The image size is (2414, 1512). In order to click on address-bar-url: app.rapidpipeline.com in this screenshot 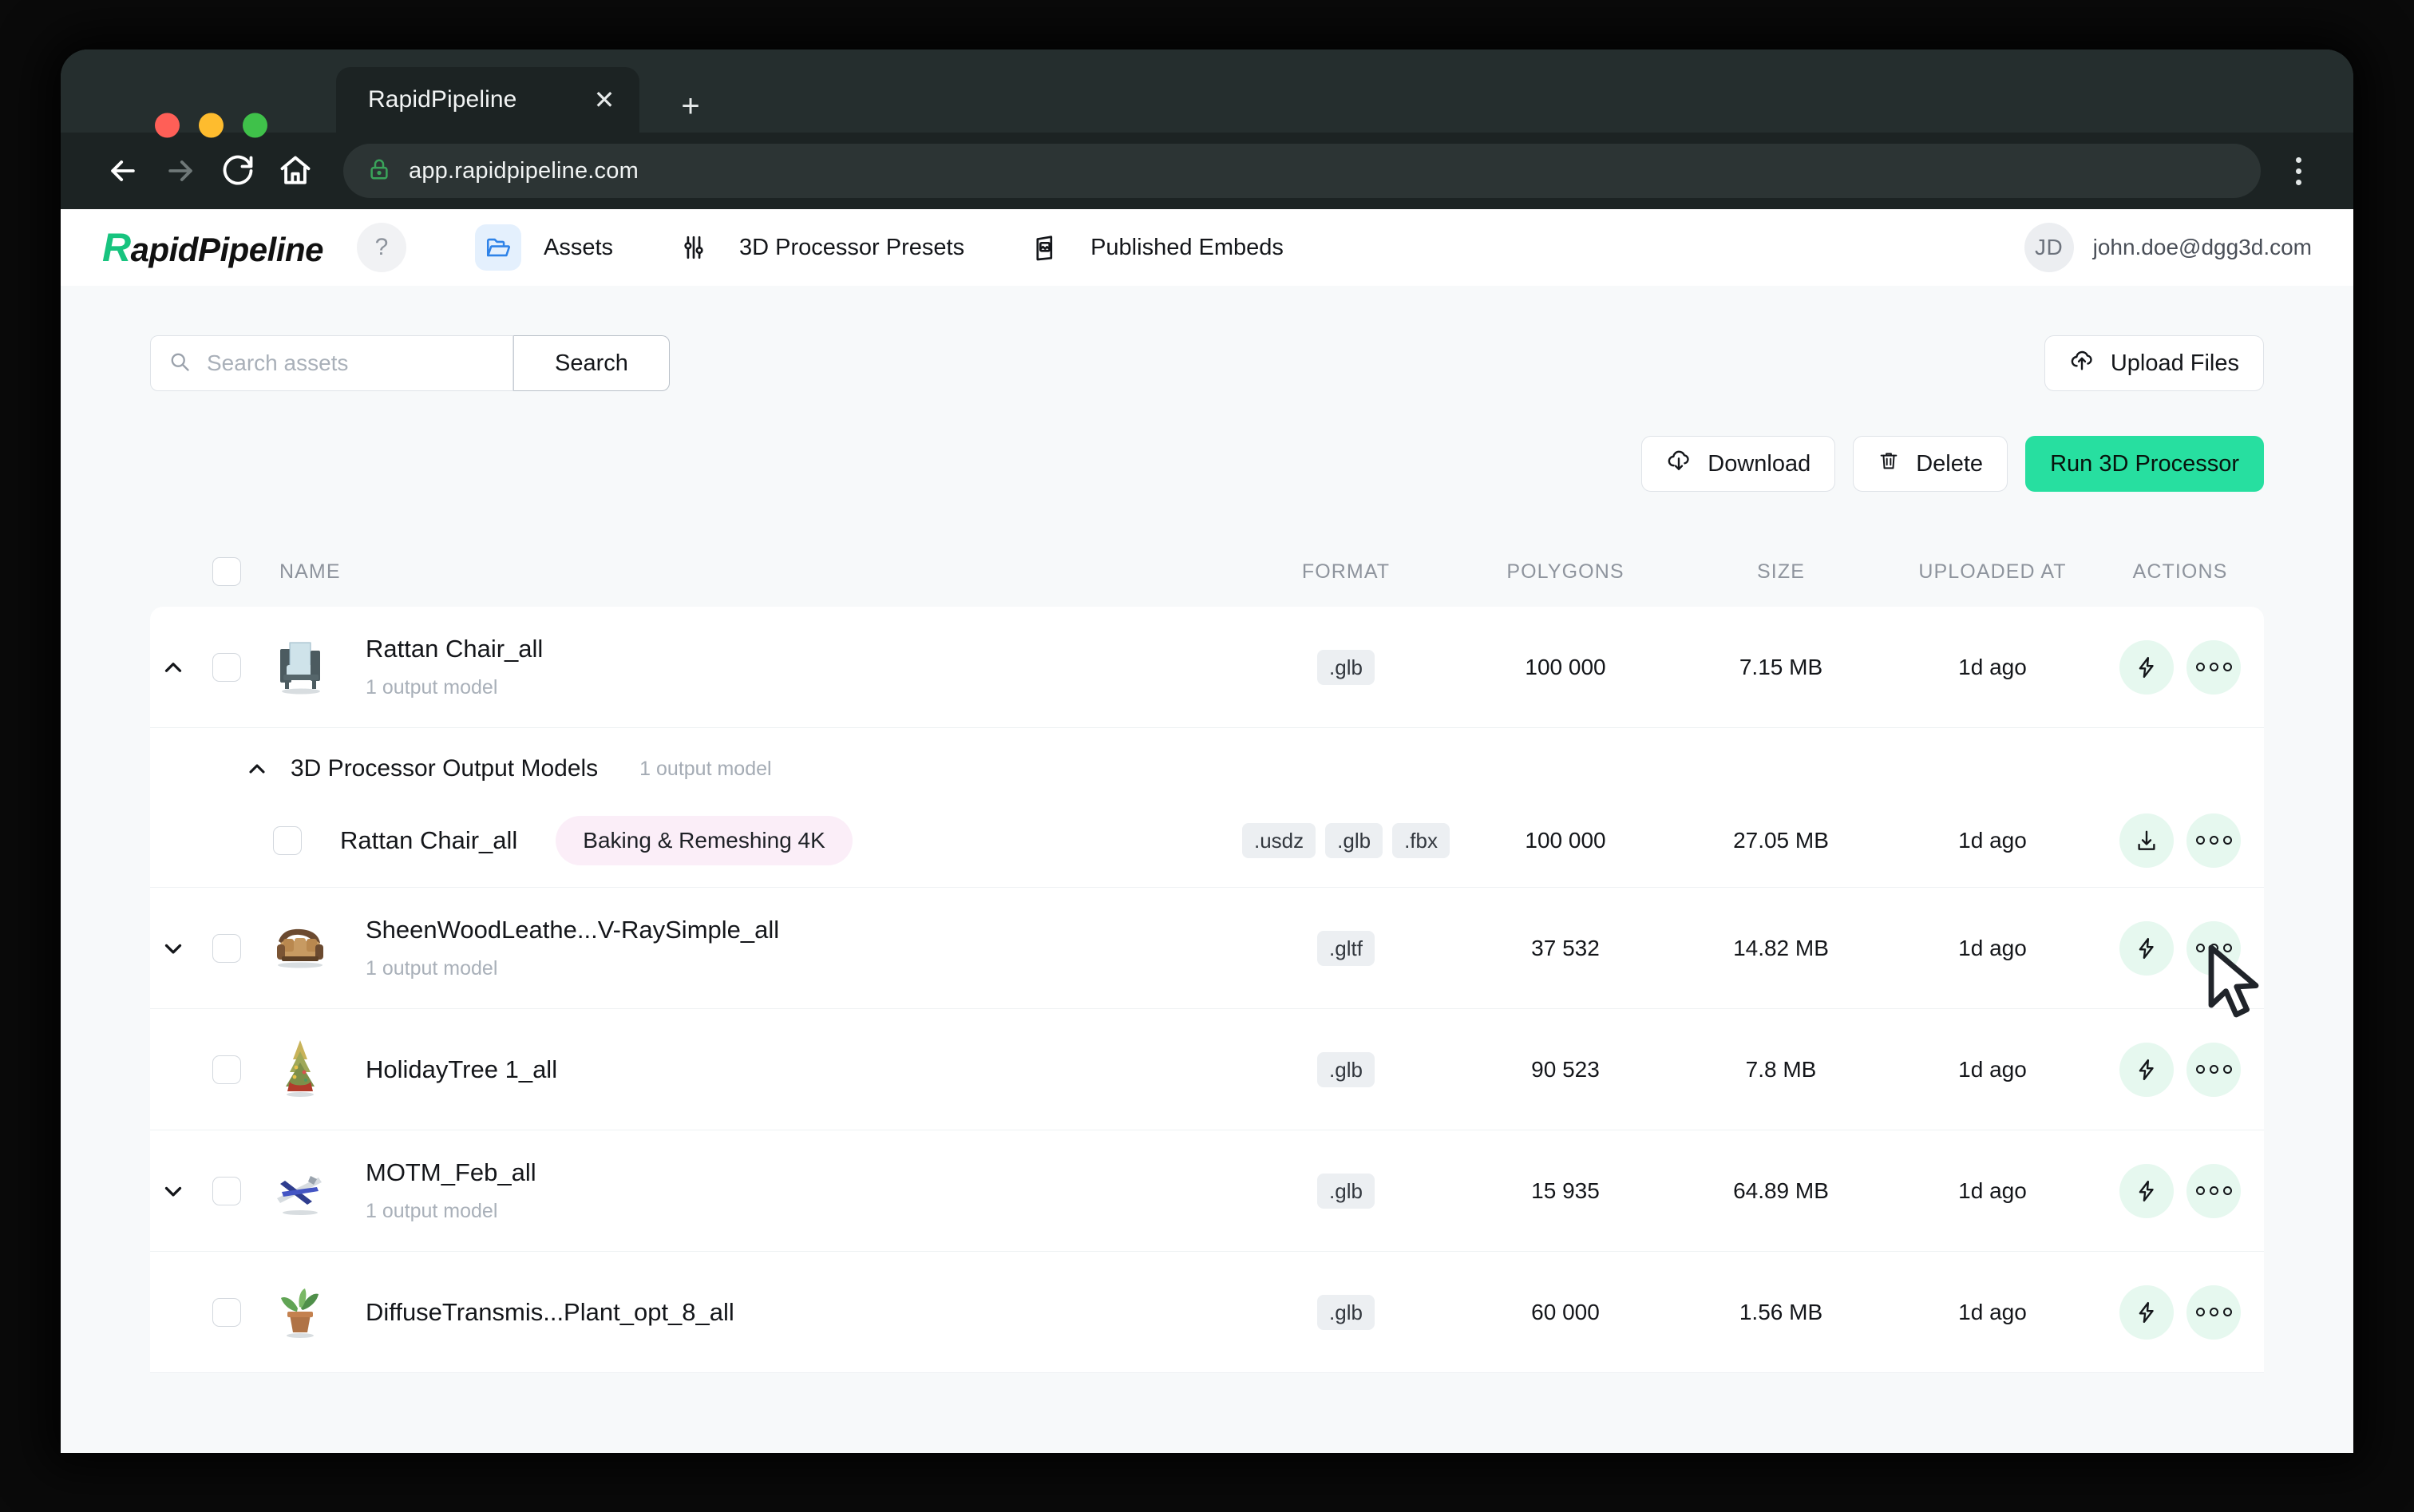, I will do `click(524, 170)`.